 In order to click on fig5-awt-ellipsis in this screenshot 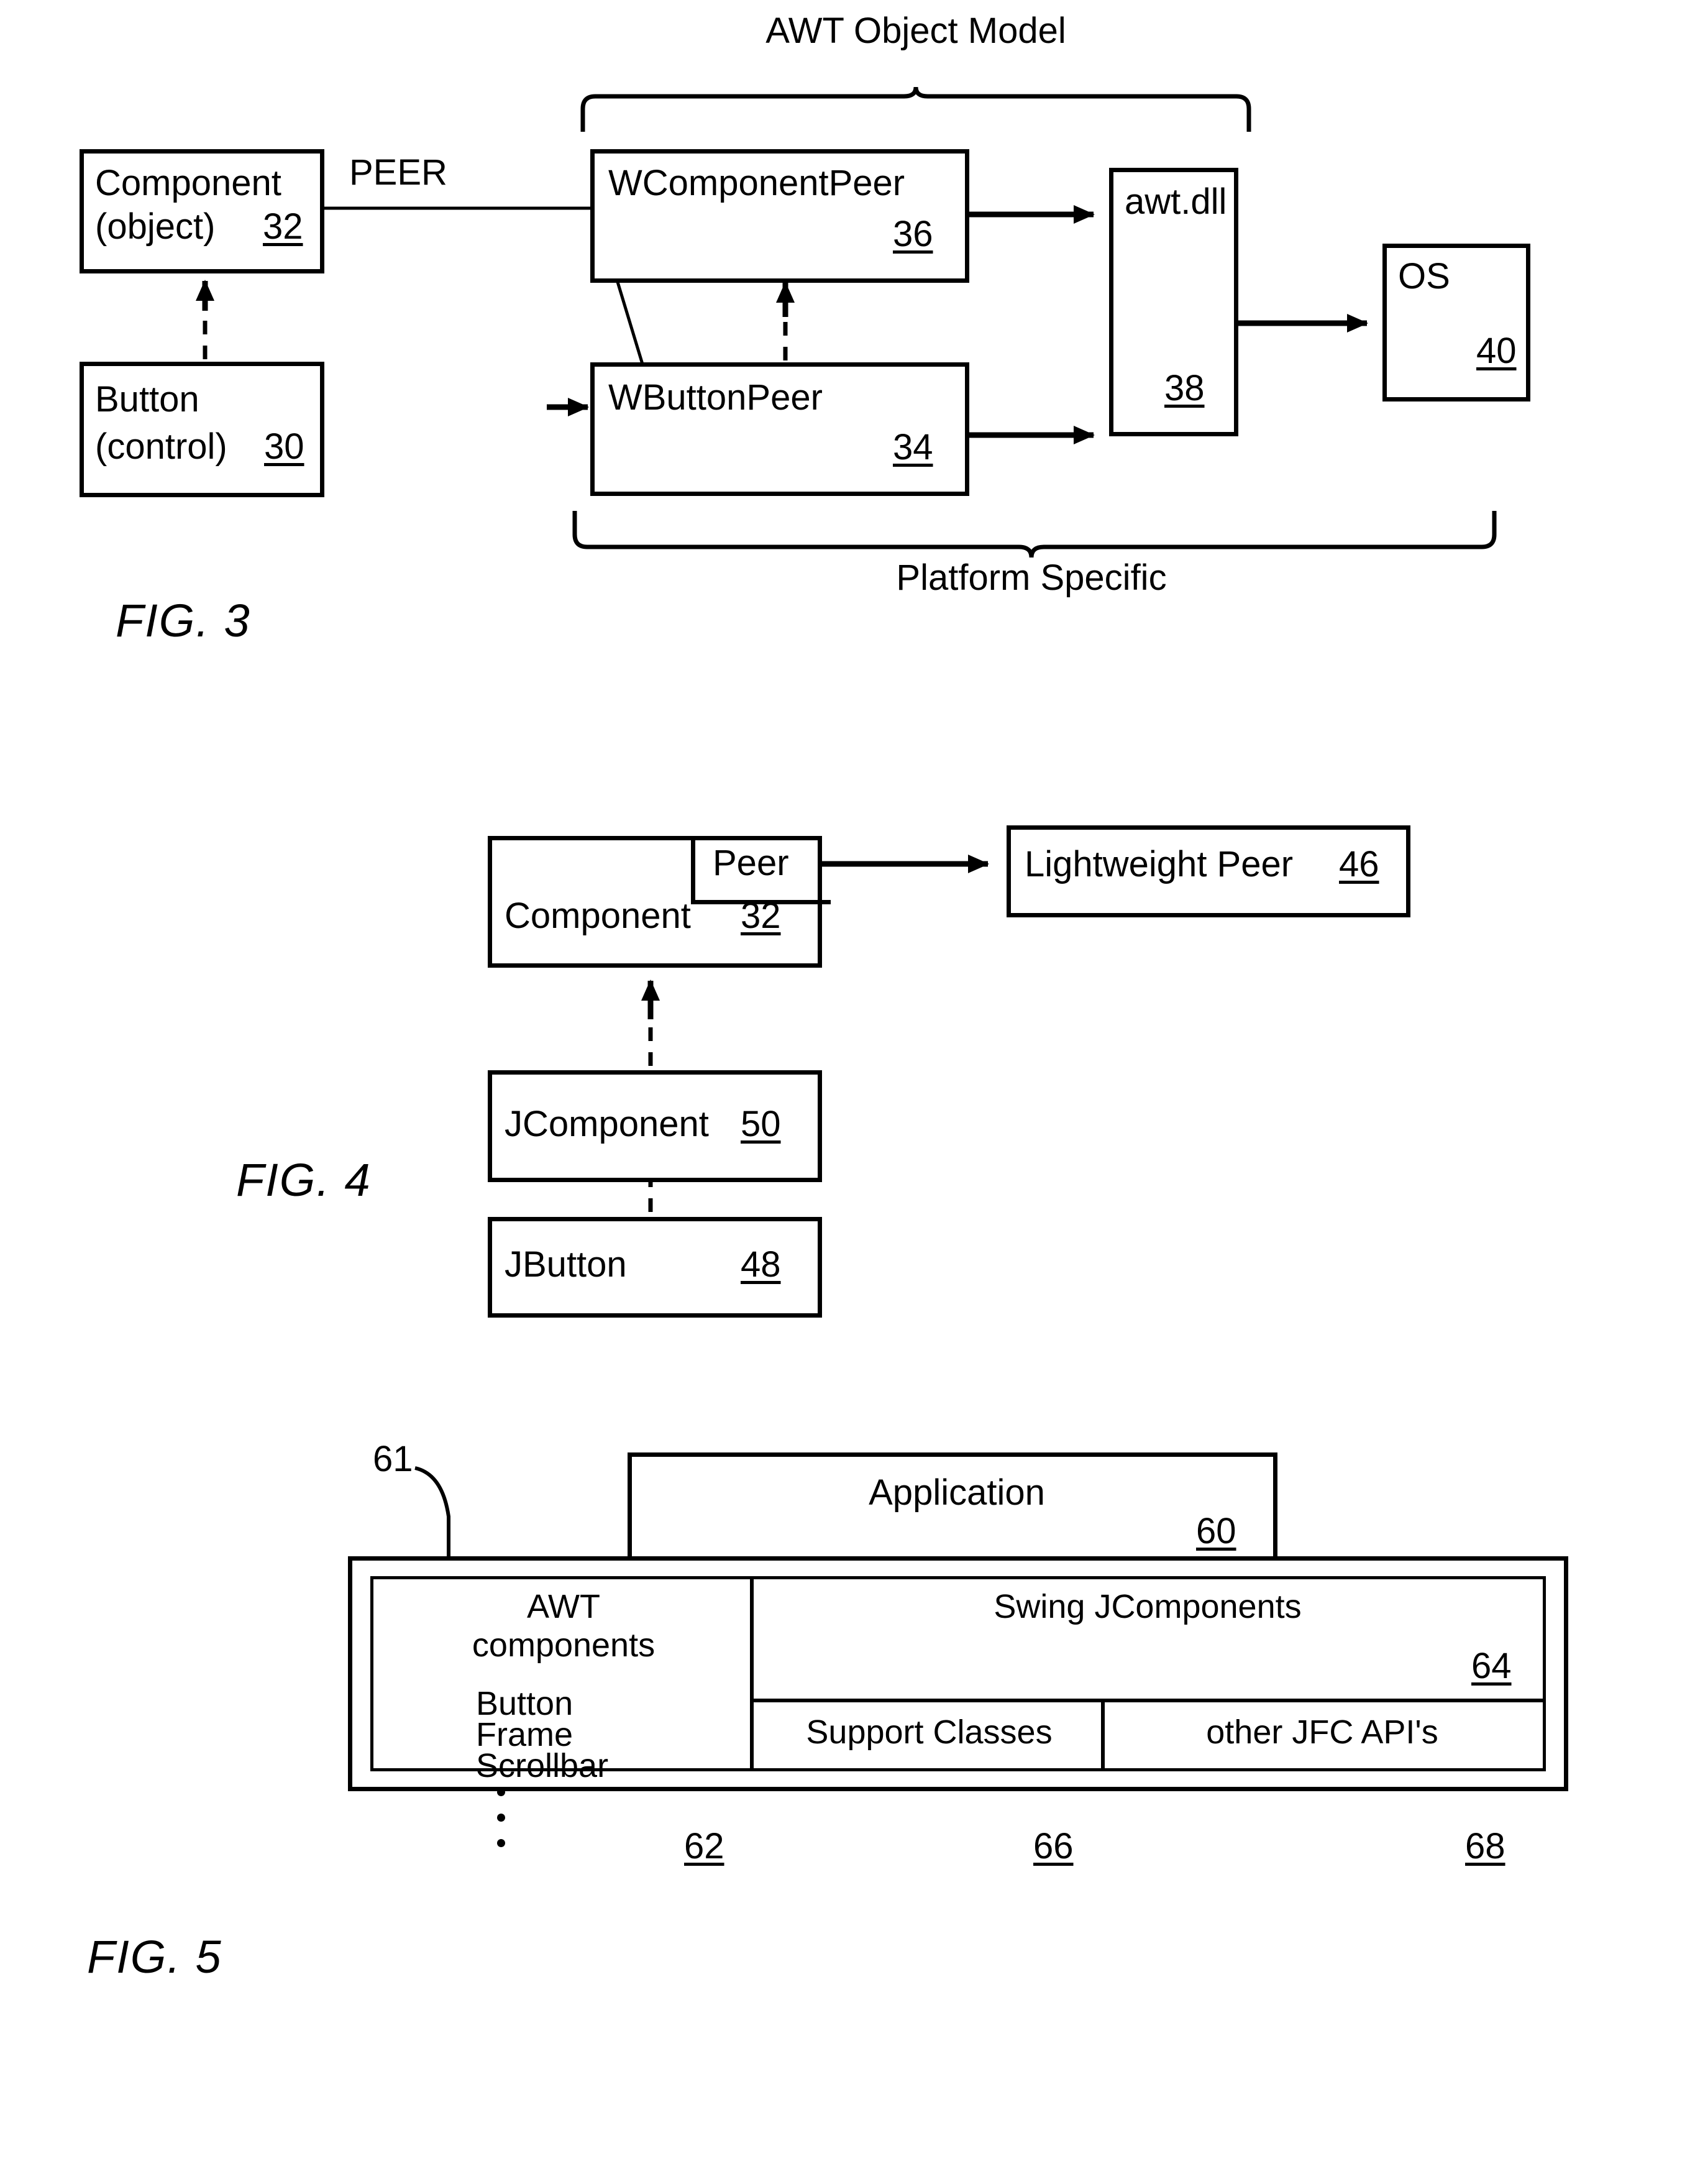, I will do `click(501, 1827)`.